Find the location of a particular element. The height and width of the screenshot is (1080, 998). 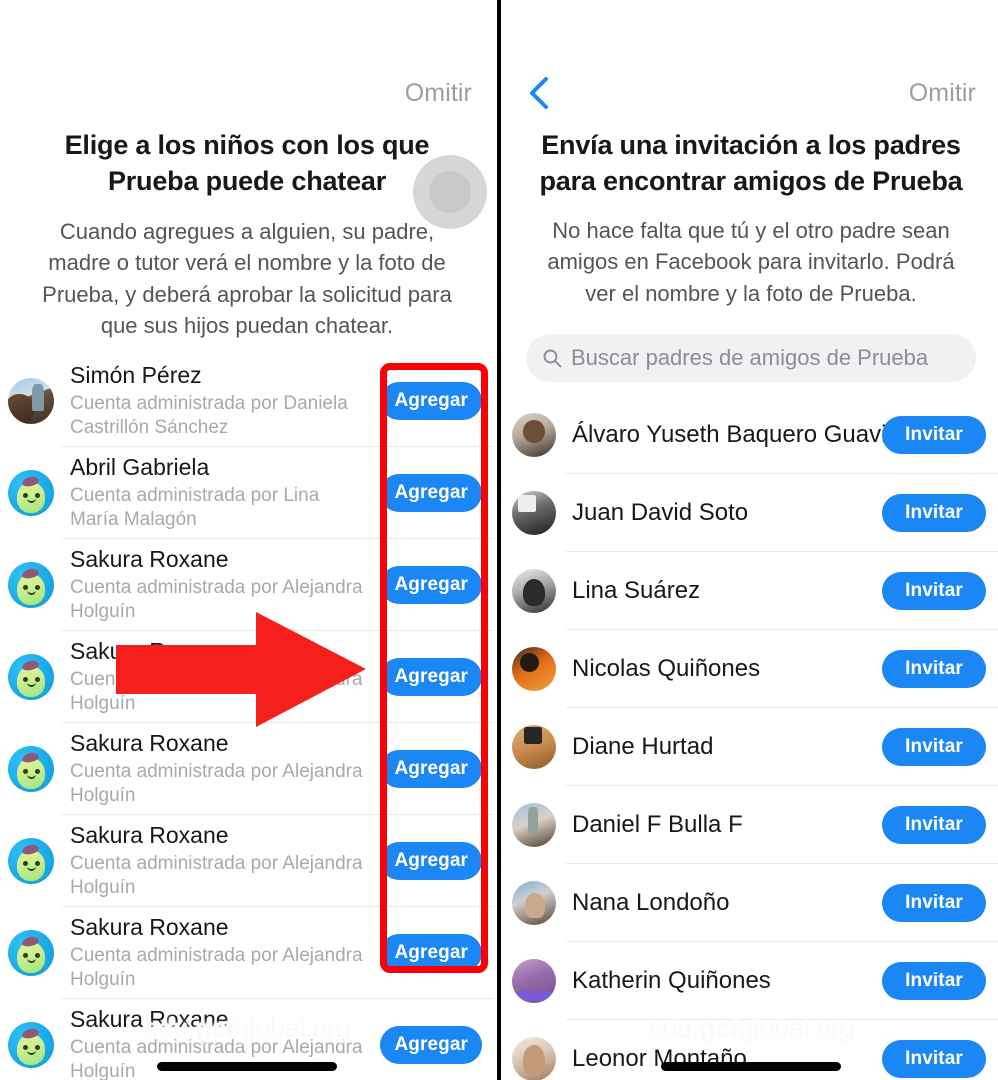

list-item-text: Daniel F Bulla F is located at coordinates (719, 825).